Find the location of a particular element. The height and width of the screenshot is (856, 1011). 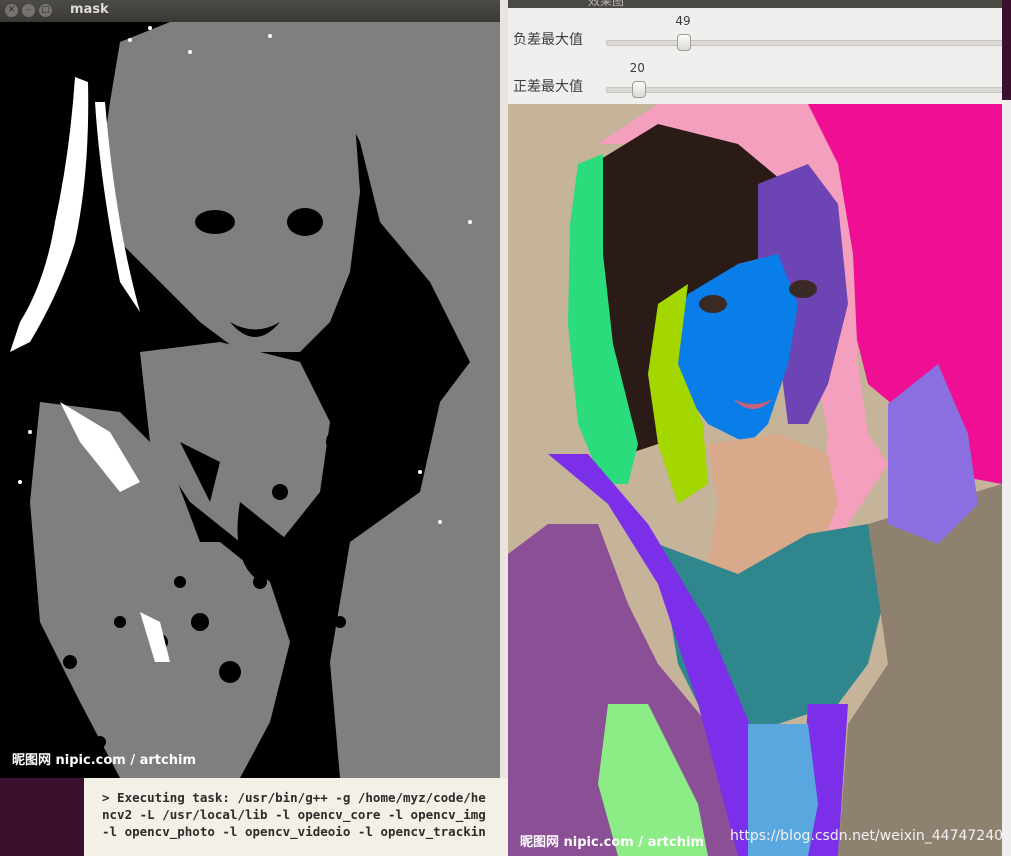

close-icon: ✕ is located at coordinates (11, 10).